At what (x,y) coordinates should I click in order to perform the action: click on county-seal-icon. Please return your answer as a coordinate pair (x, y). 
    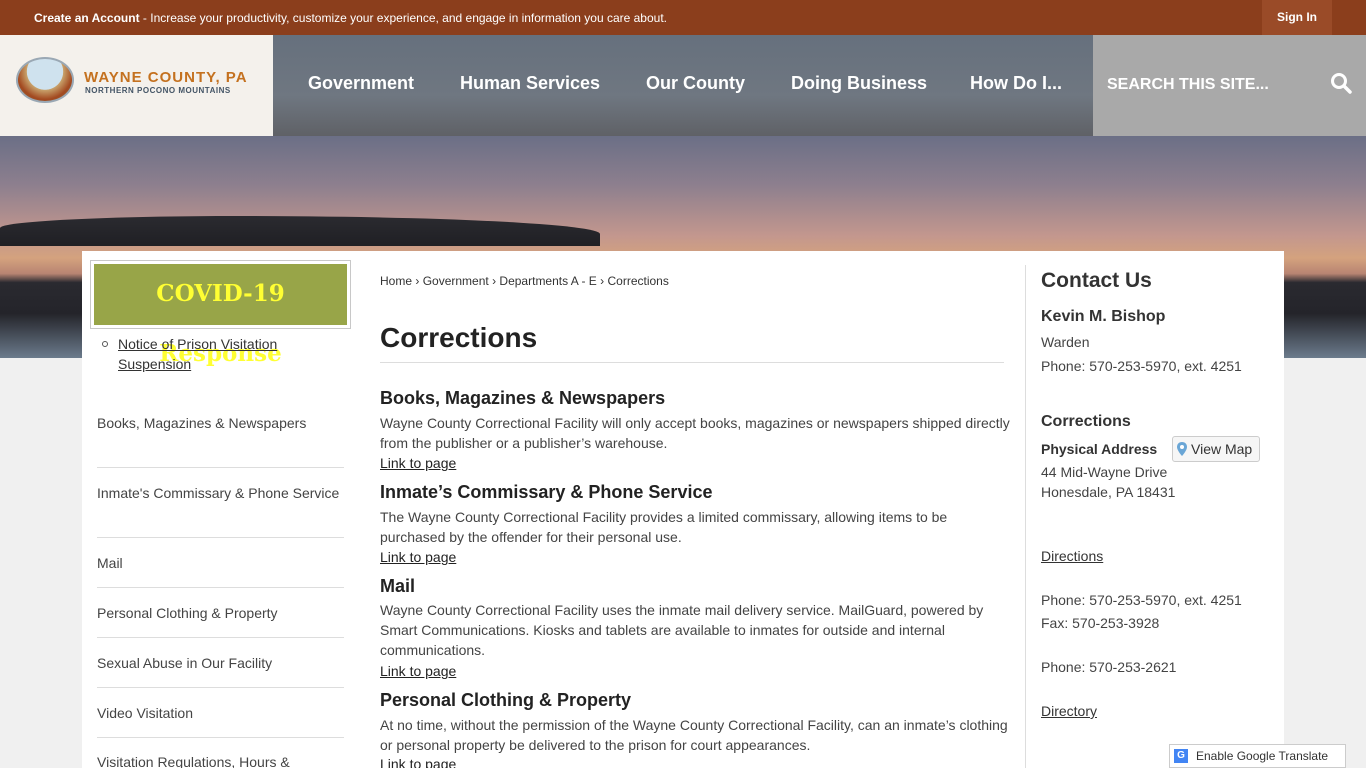
    Looking at the image, I should click on (45, 80).